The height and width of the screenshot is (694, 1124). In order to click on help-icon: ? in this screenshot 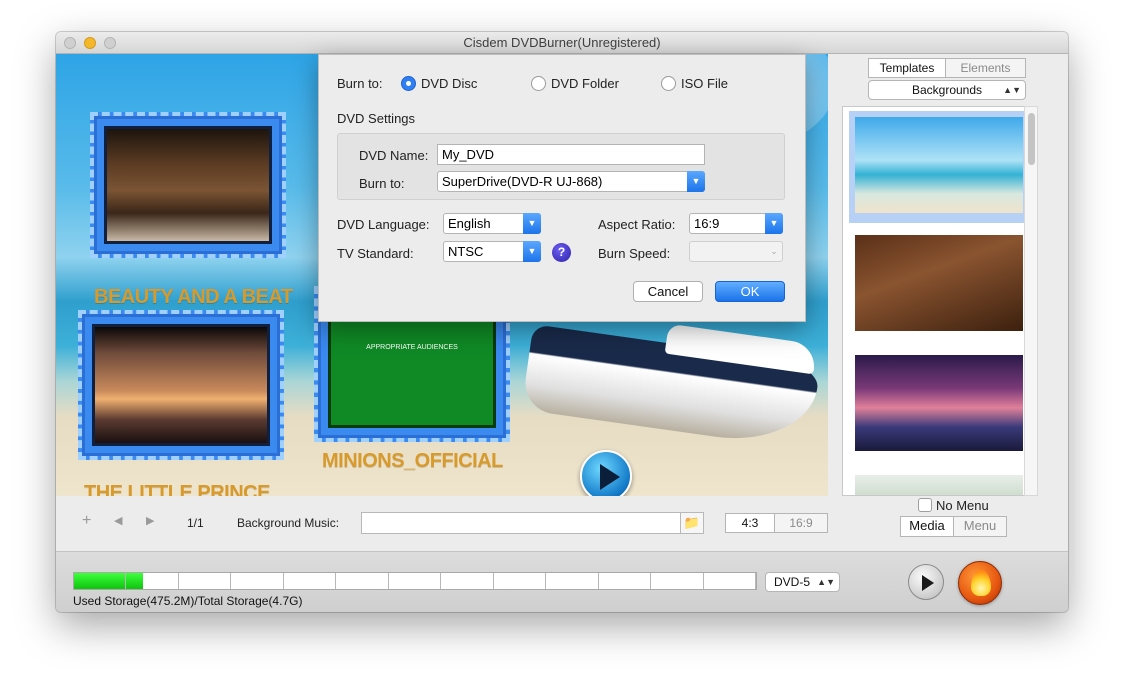, I will do `click(561, 252)`.